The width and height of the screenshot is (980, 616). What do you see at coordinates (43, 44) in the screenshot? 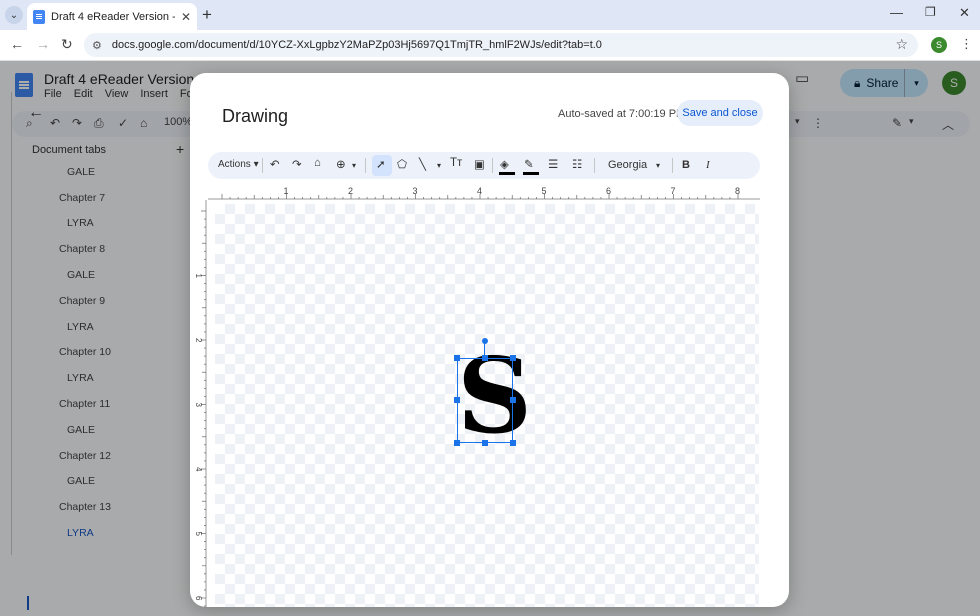
I see `forward-icon: →` at bounding box center [43, 44].